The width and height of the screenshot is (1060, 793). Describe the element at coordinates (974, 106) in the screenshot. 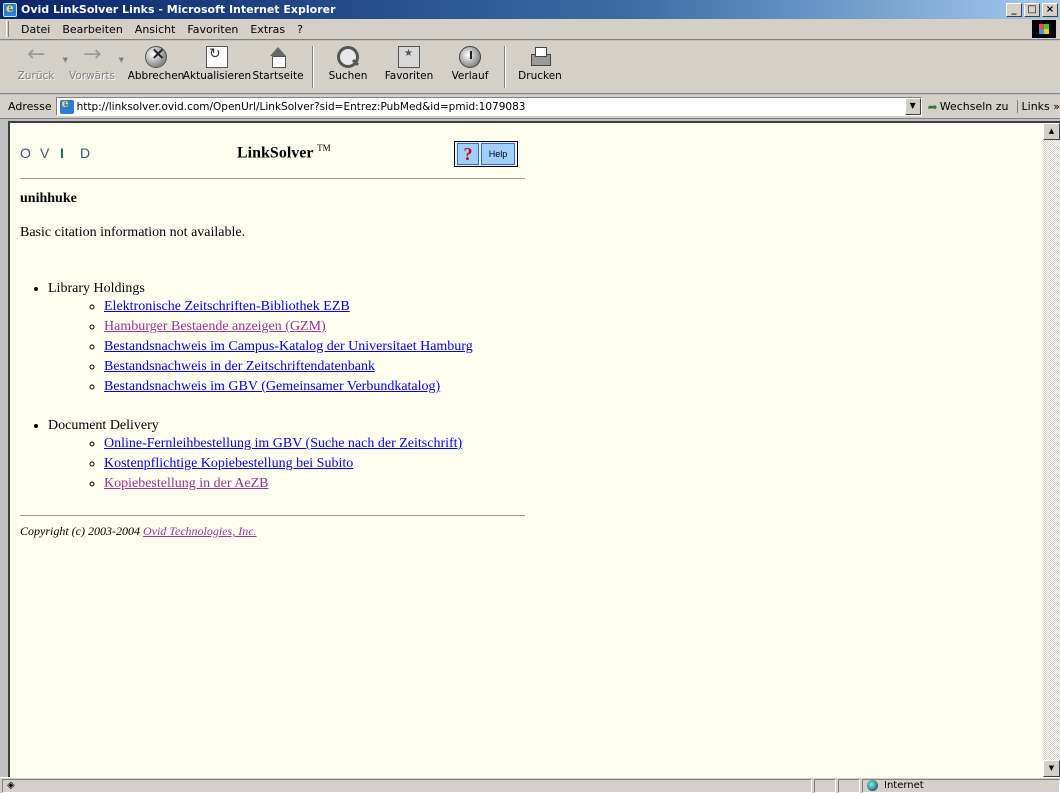

I see `go-label: Wechseln zu` at that location.